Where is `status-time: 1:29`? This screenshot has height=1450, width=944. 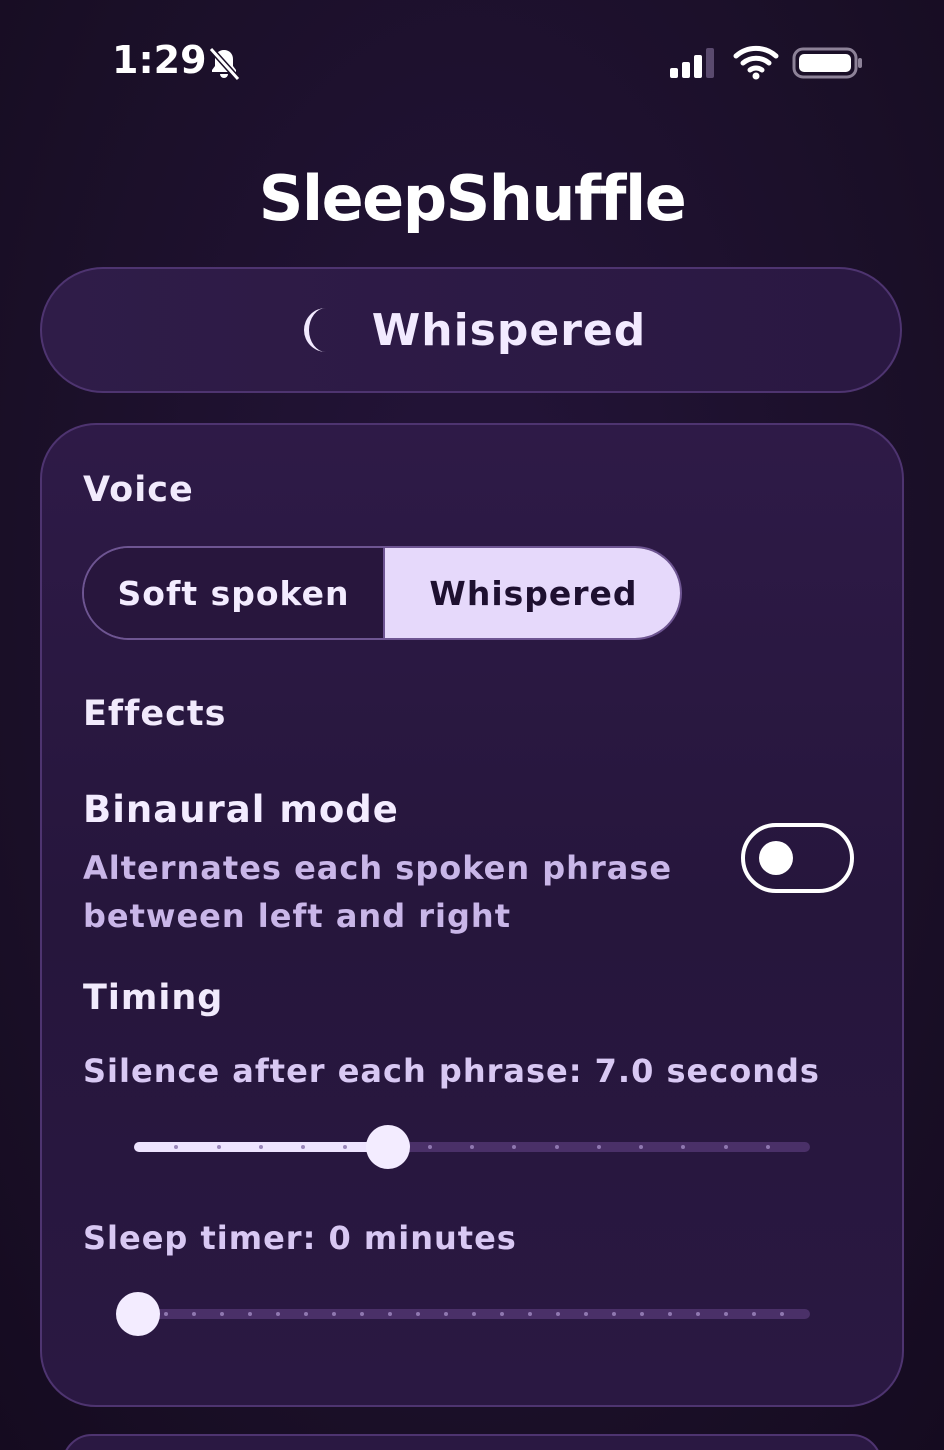 status-time: 1:29 is located at coordinates (159, 60).